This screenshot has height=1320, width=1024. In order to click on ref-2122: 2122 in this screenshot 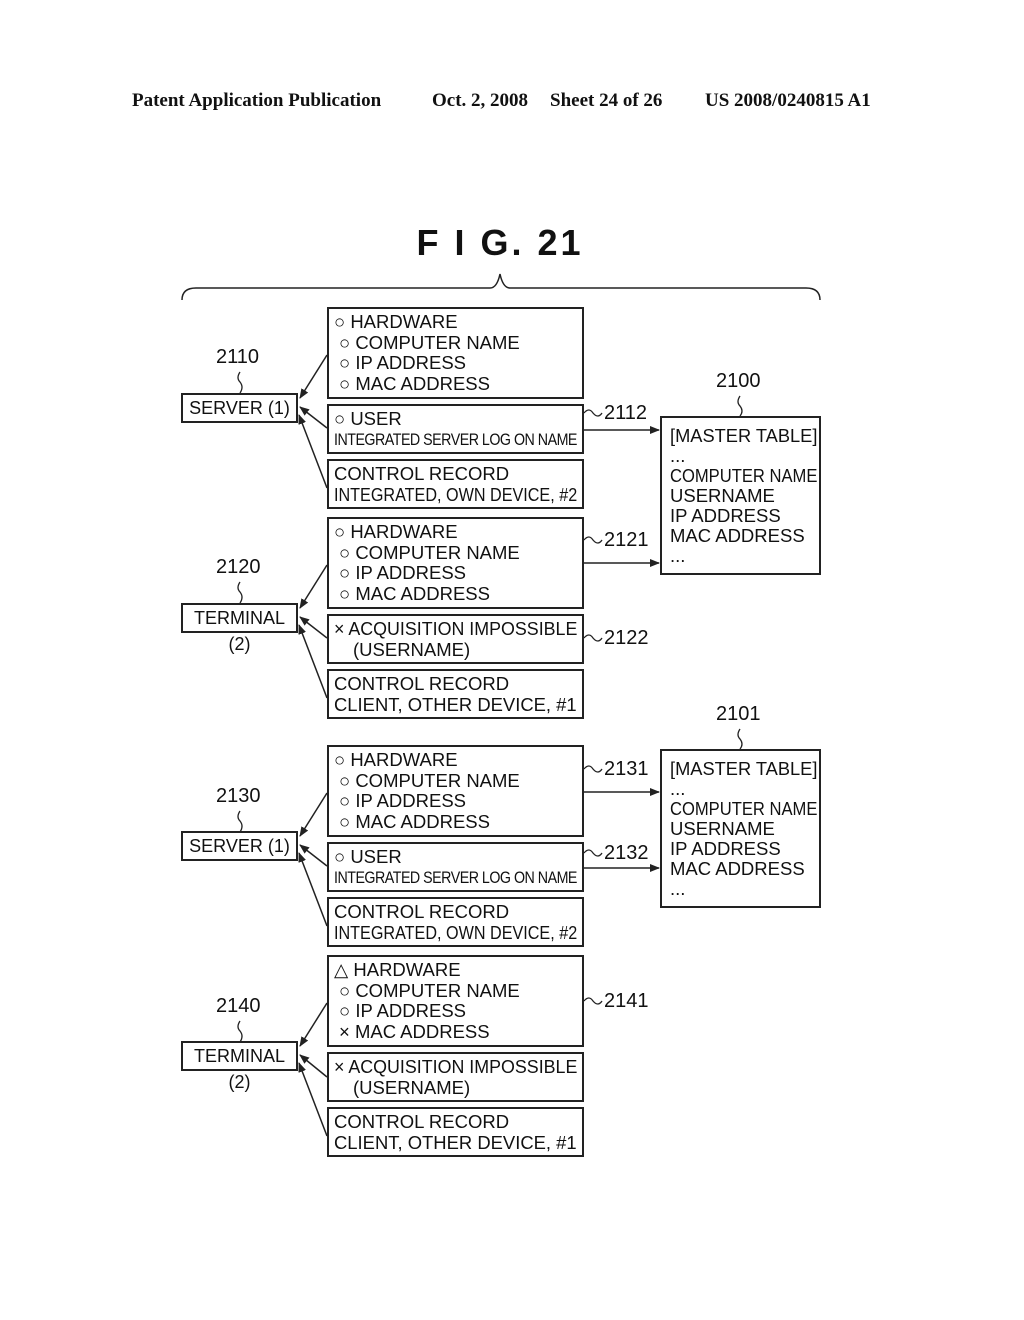, I will do `click(626, 638)`.